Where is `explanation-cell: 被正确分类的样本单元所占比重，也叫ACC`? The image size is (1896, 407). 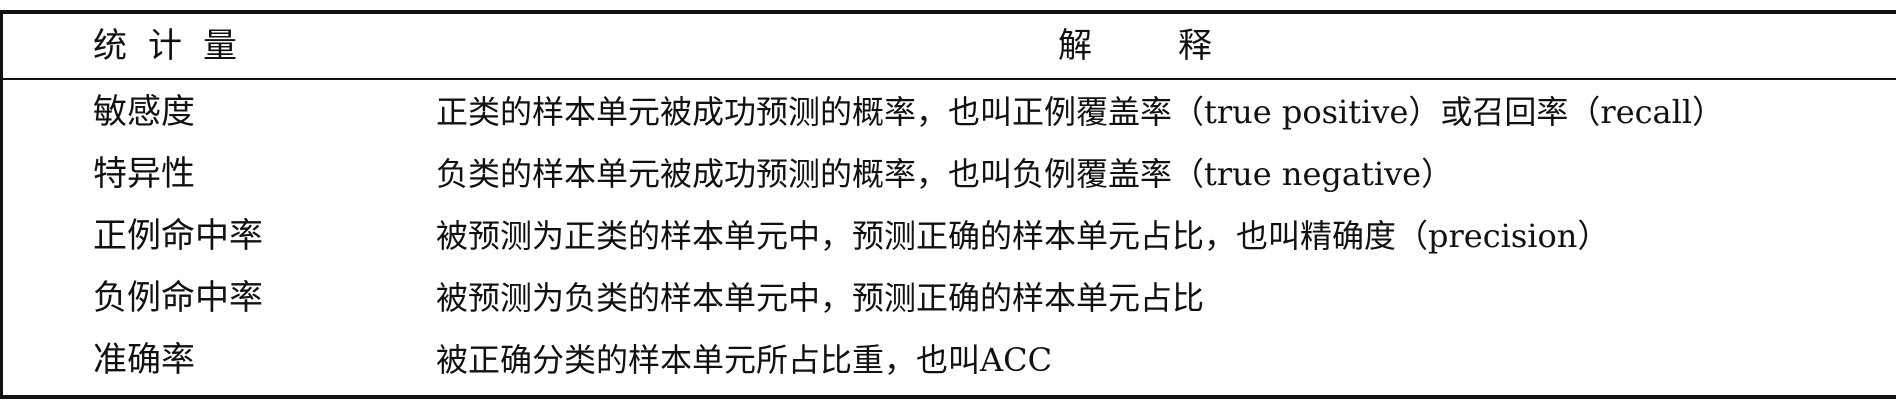 explanation-cell: 被正确分类的样本单元所占比重，也叫ACC is located at coordinates (744, 360).